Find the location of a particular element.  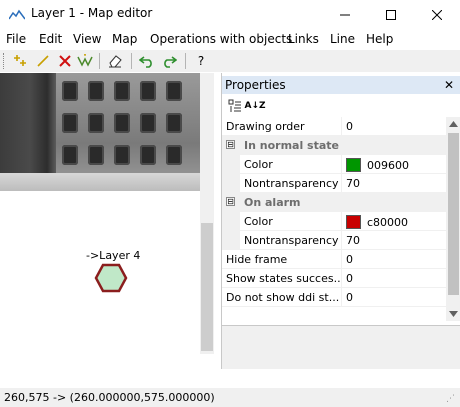

add-points-button is located at coordinates (21, 61).